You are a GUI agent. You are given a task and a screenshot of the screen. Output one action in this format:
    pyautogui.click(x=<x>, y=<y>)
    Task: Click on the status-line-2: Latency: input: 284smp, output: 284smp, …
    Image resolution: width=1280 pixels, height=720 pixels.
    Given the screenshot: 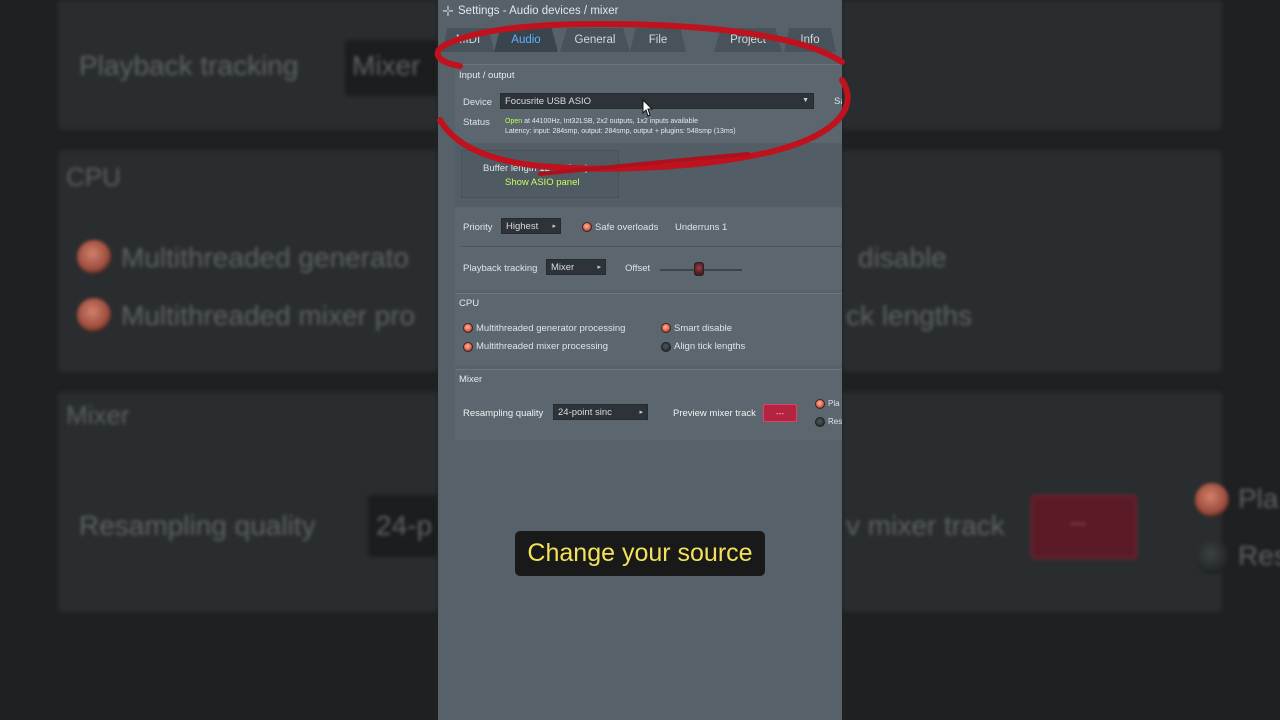 What is the action you would take?
    pyautogui.click(x=620, y=131)
    